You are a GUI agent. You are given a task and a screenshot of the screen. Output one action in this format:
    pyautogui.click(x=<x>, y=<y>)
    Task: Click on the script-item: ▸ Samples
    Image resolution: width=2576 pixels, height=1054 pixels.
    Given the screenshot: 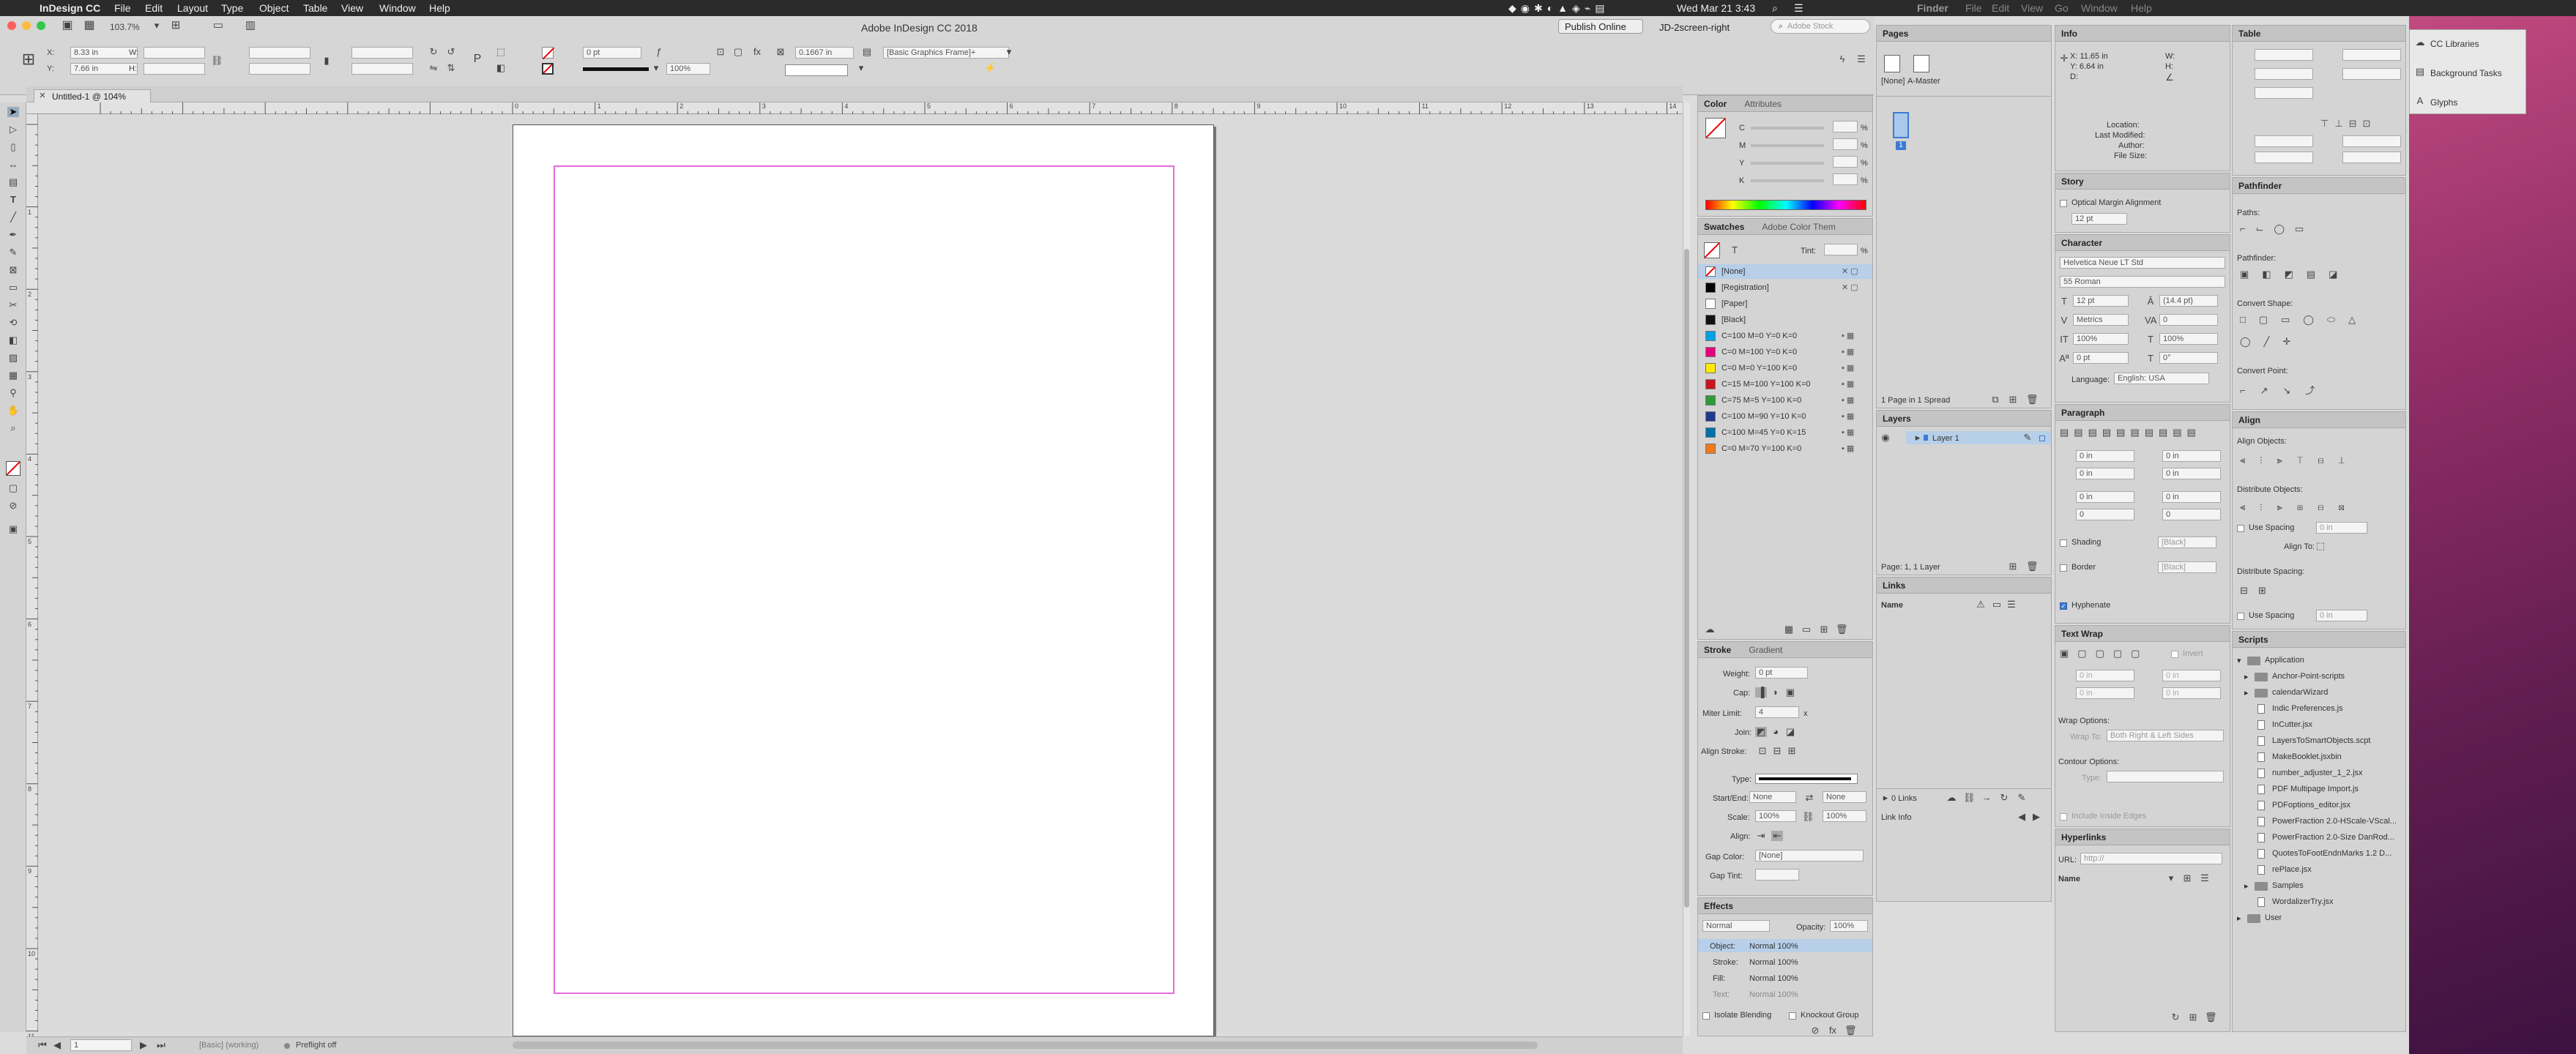 What is the action you would take?
    pyautogui.click(x=2319, y=886)
    